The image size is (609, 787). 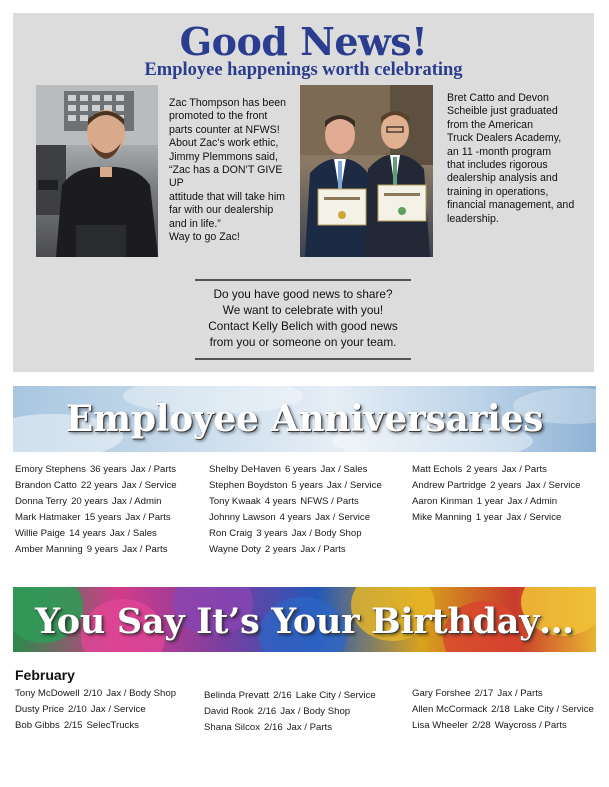 I want to click on list-item: Belinda Prevatt 2/16 Lake City / Service, so click(x=292, y=696).